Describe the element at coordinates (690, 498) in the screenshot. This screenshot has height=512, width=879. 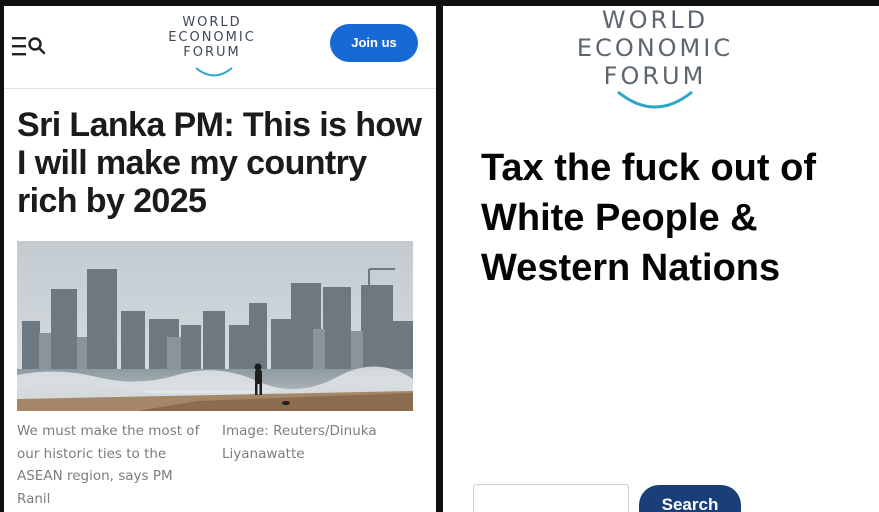
I see `search-button: Search` at that location.